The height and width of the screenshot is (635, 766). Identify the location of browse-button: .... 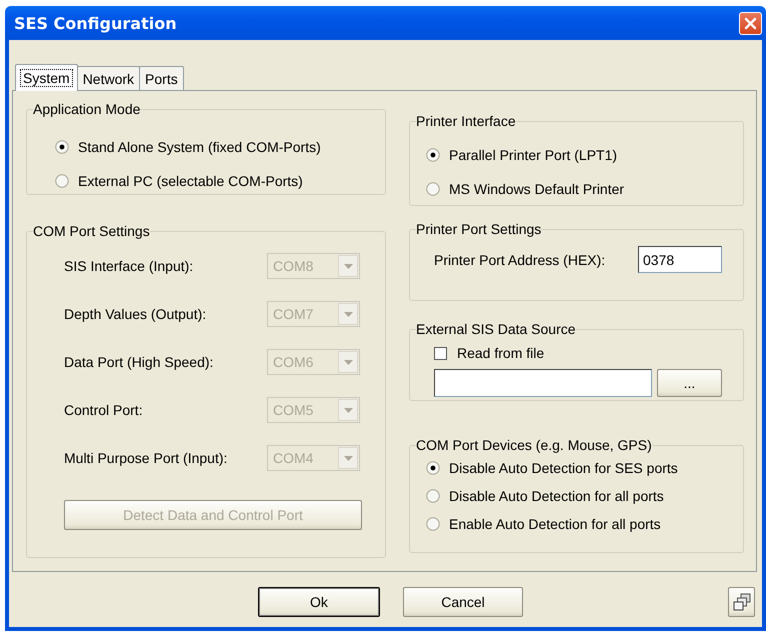
(689, 383).